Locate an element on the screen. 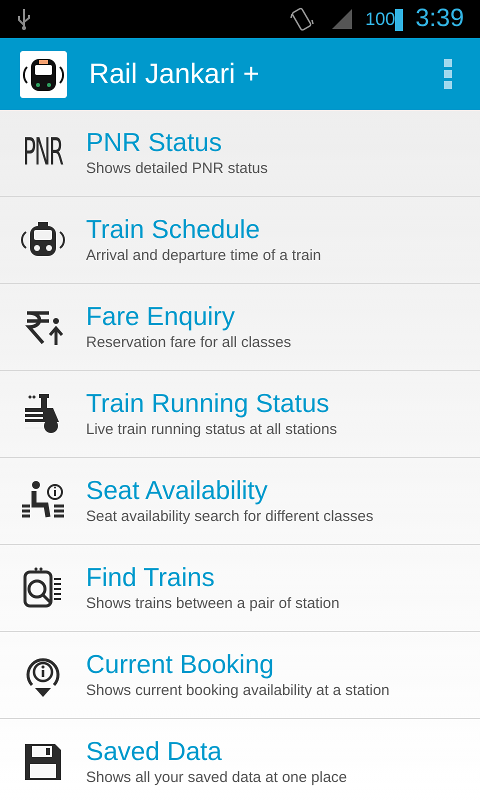 This screenshot has height=800, width=480. menu-item: Train Running Status Live train running status at all stations is located at coordinates (240, 414).